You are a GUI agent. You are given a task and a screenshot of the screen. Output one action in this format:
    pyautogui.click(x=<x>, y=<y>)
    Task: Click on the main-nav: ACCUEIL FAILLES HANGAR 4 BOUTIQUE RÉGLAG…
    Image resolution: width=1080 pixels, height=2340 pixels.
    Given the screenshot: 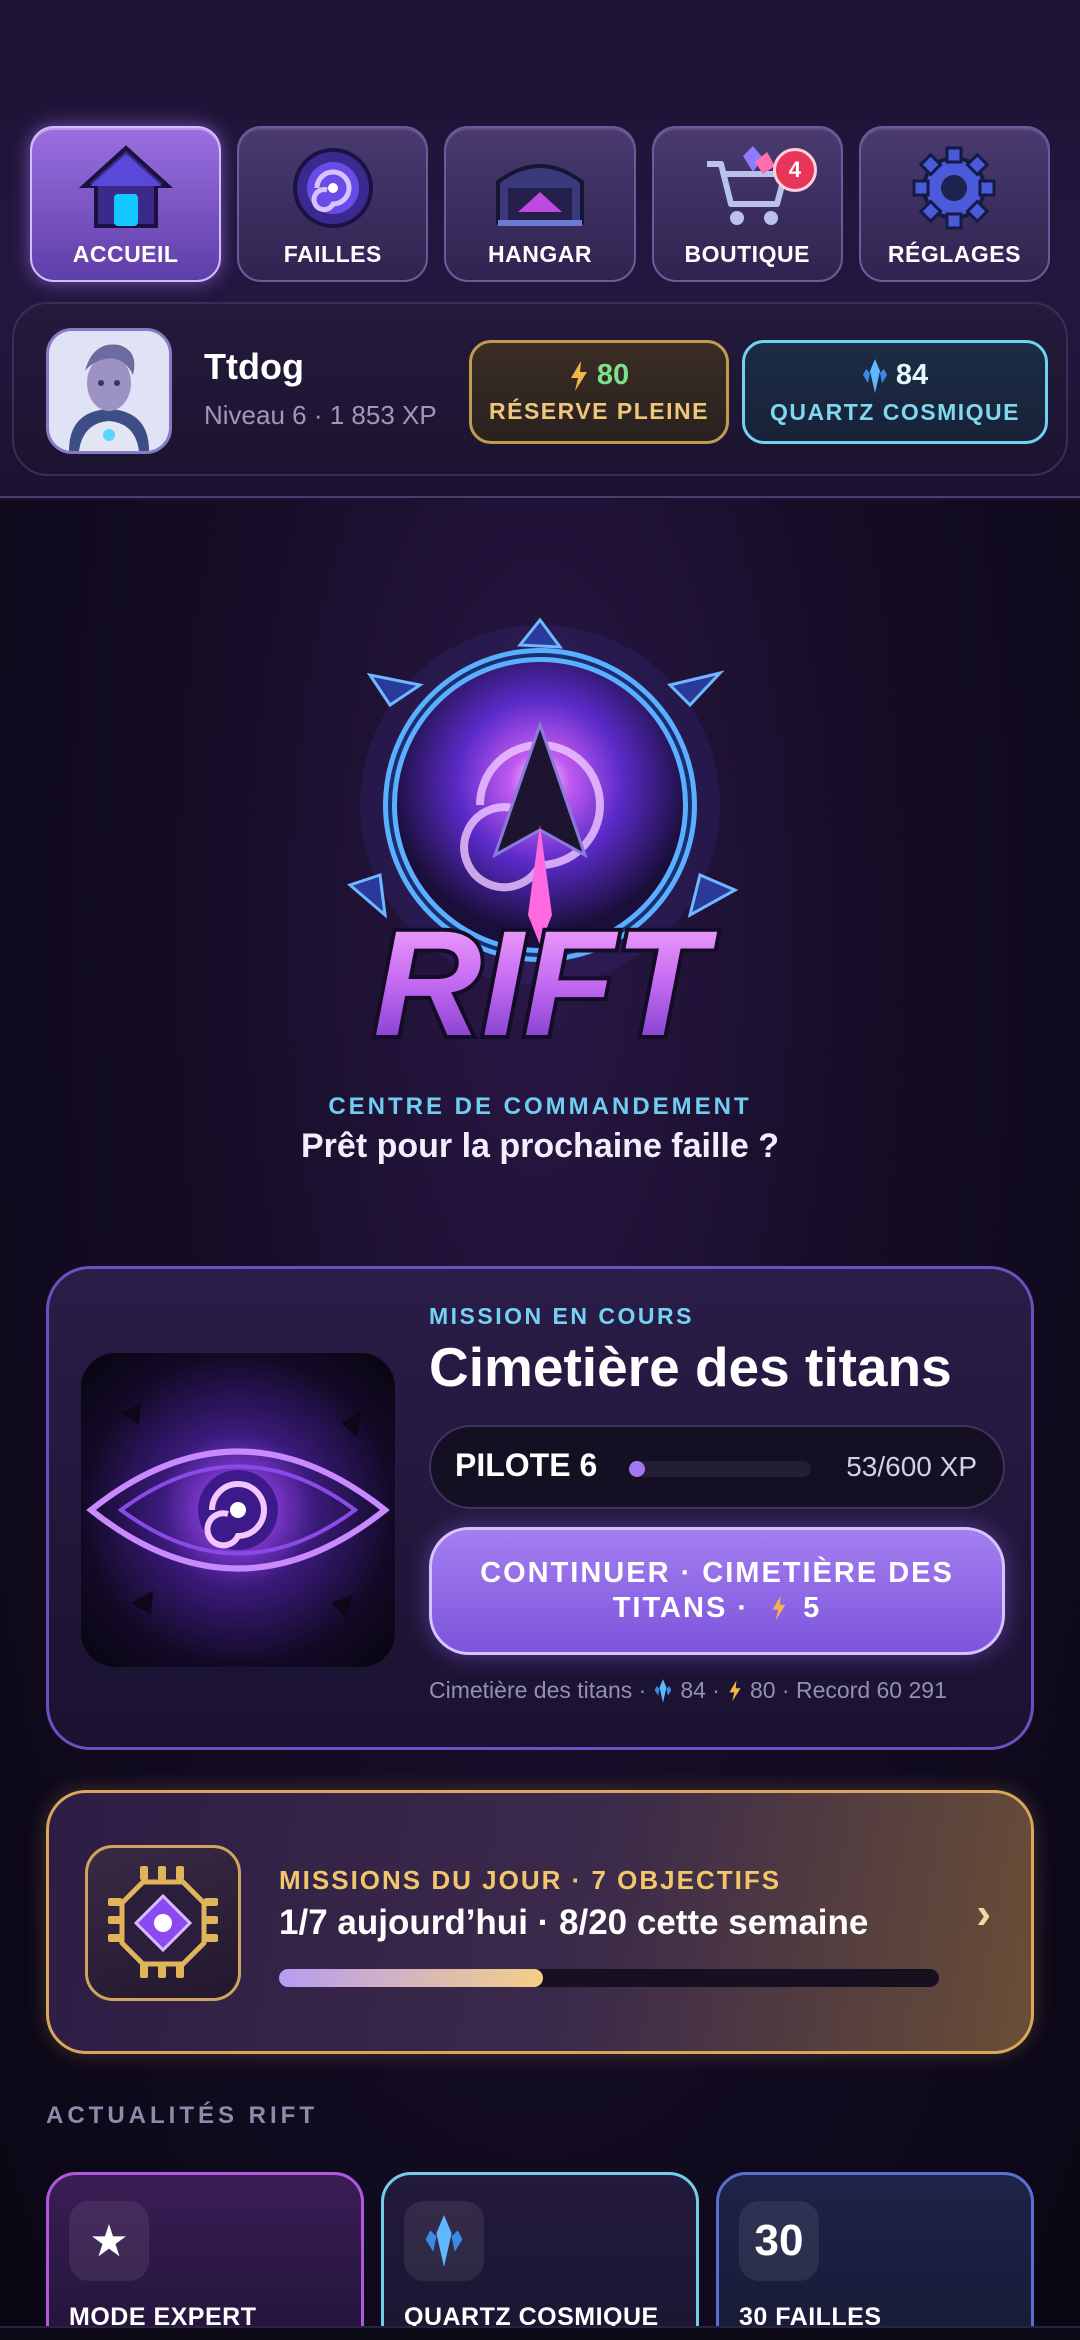 What is the action you would take?
    pyautogui.click(x=540, y=204)
    